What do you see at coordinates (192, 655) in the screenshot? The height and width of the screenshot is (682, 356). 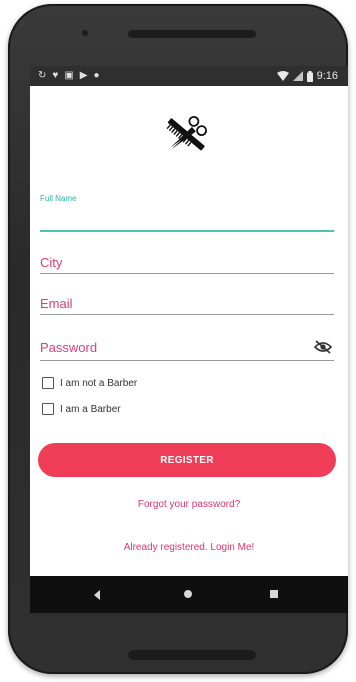 I see `bottom-speaker` at bounding box center [192, 655].